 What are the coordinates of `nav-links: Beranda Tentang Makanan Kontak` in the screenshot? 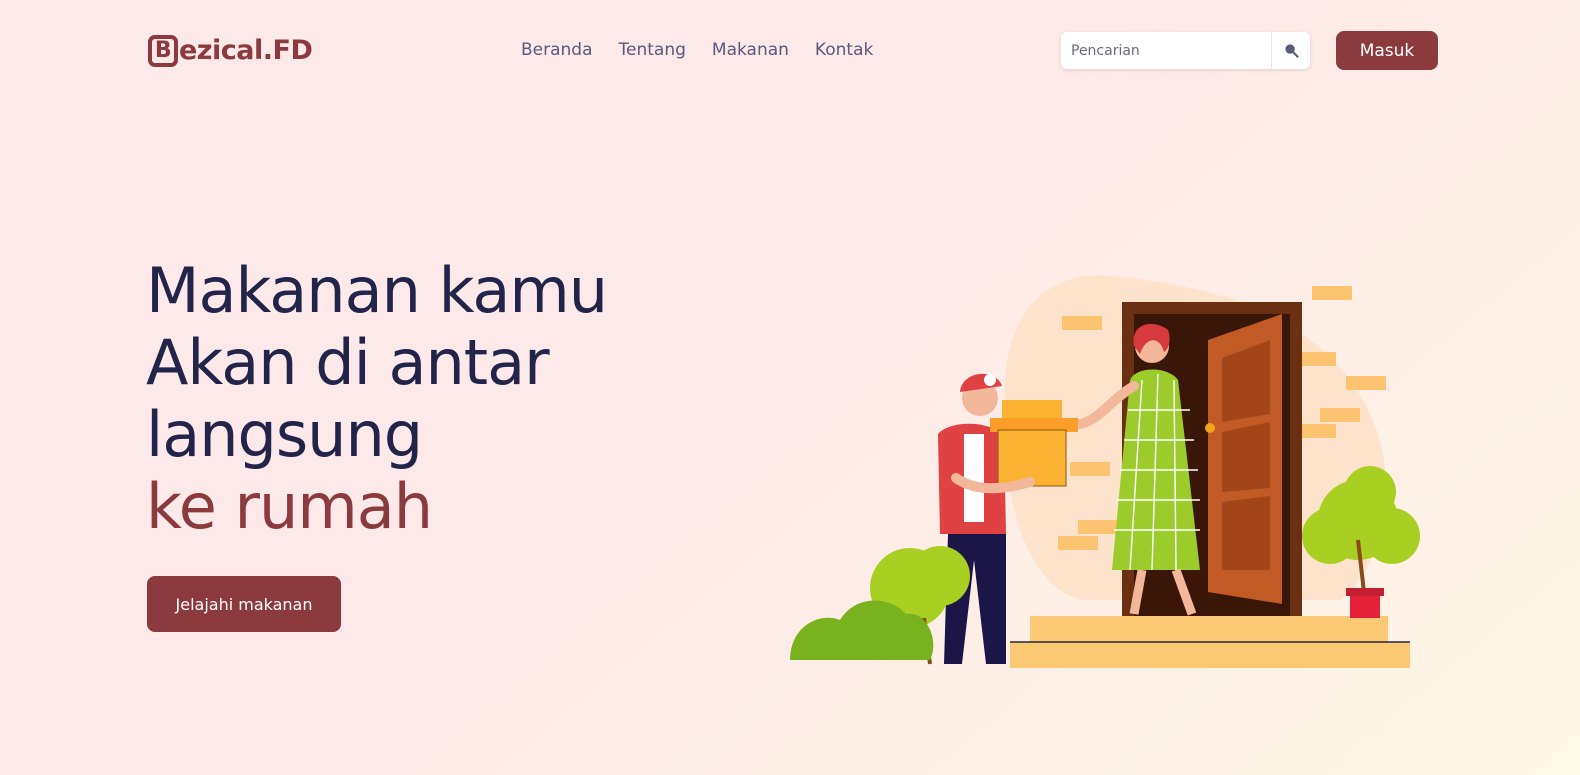 It's located at (710, 50).